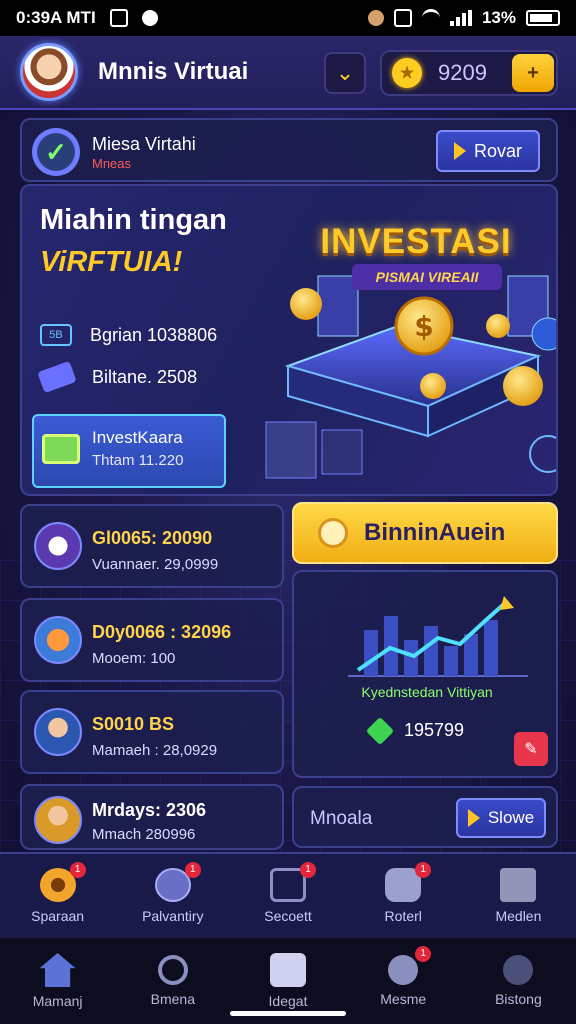 The width and height of the screenshot is (576, 1024). Describe the element at coordinates (145, 376) in the screenshot. I see `hero-stat-2-text: Biltane. 2508` at that location.